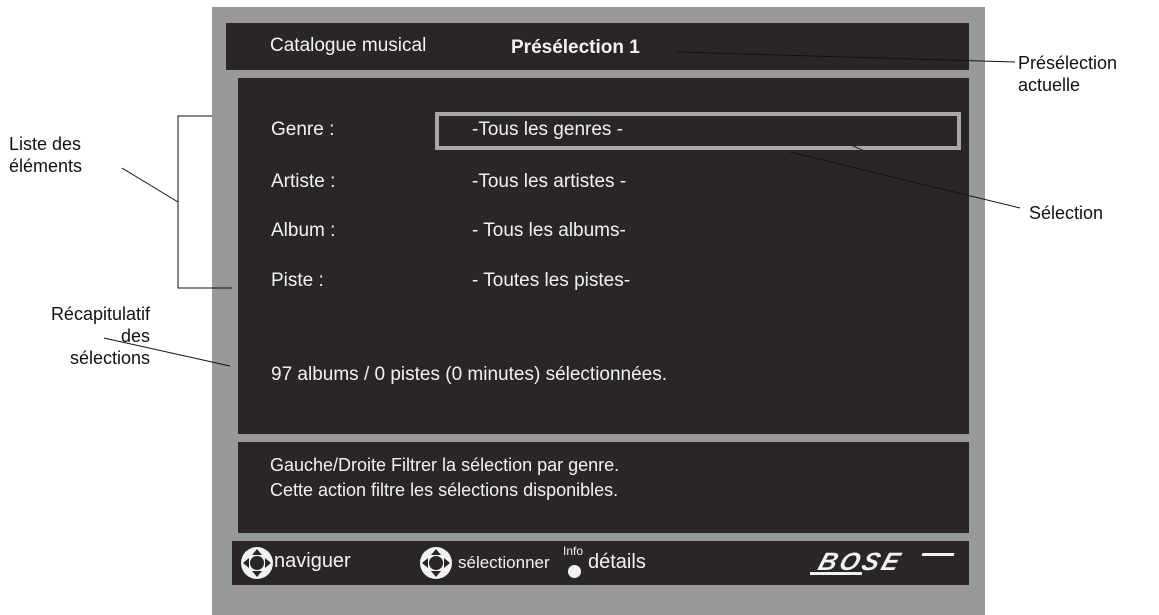 The height and width of the screenshot is (615, 1159). Describe the element at coordinates (1067, 74) in the screenshot. I see `current-preset-callout: Présélection actuelle` at that location.